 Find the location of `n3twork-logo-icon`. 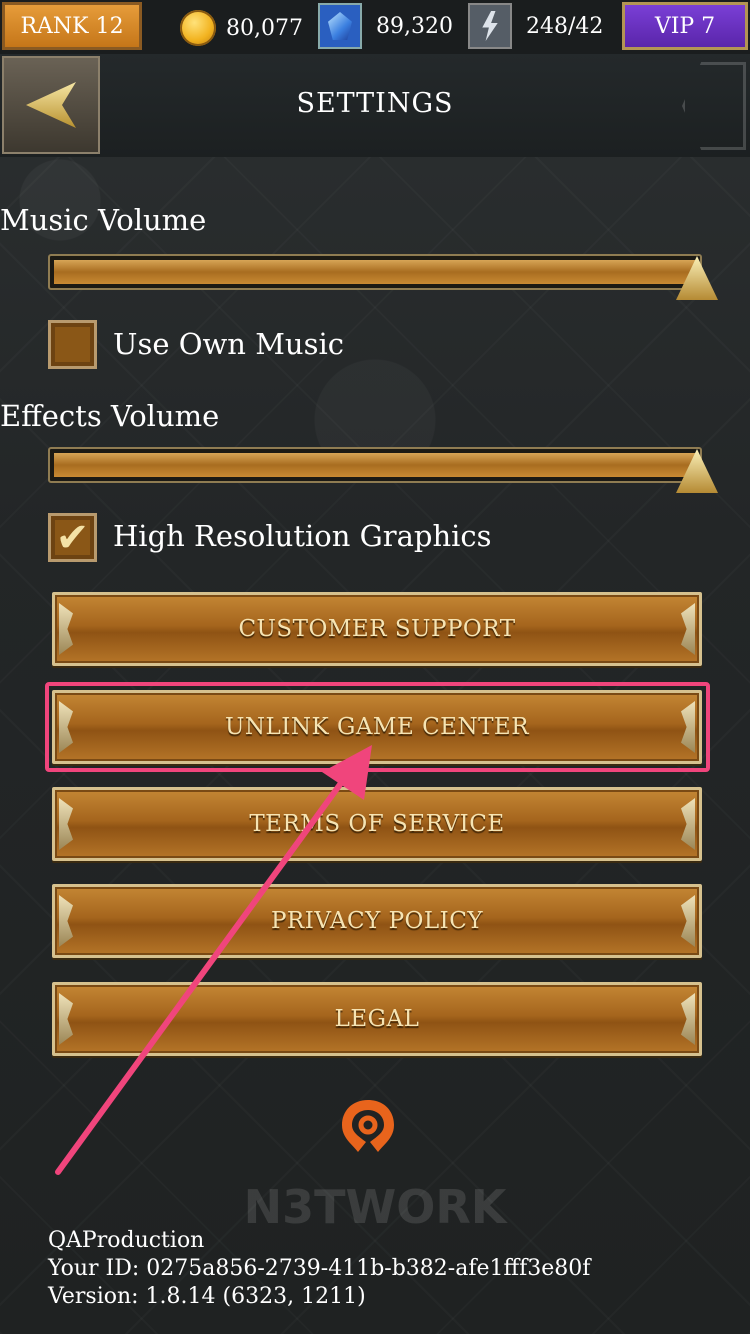

n3twork-logo-icon is located at coordinates (368, 1126).